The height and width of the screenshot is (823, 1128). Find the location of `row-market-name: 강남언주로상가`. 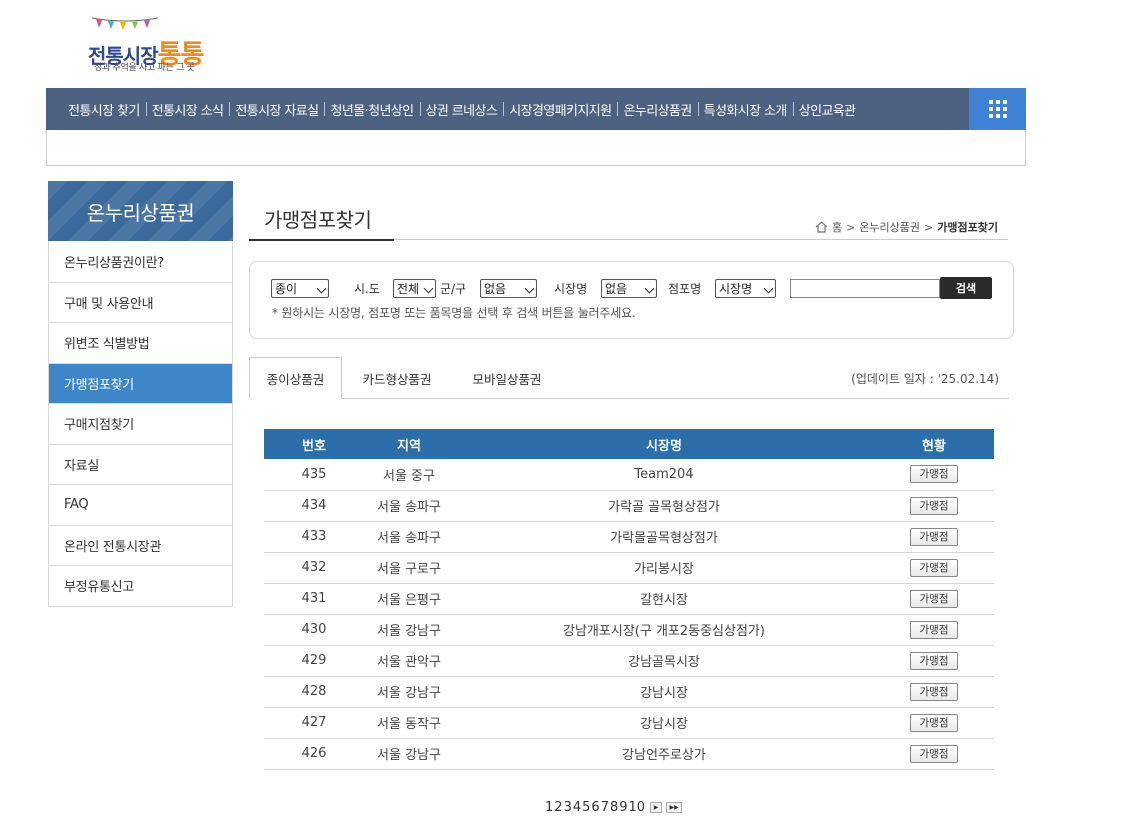

row-market-name: 강남언주로상가 is located at coordinates (664, 754).